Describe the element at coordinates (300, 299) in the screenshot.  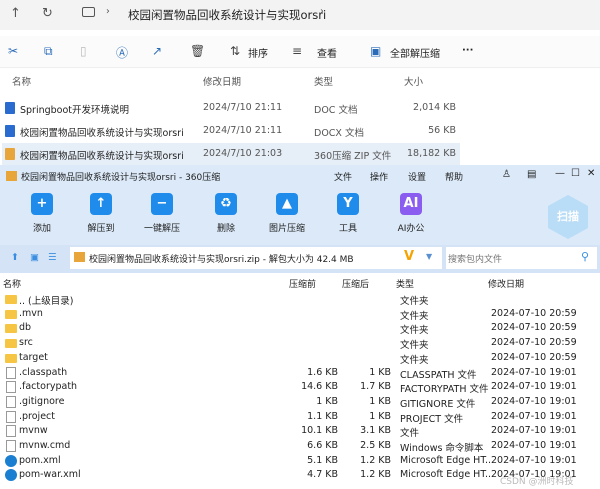
I see `archive-row: .. (上级目录) 文件夹` at that location.